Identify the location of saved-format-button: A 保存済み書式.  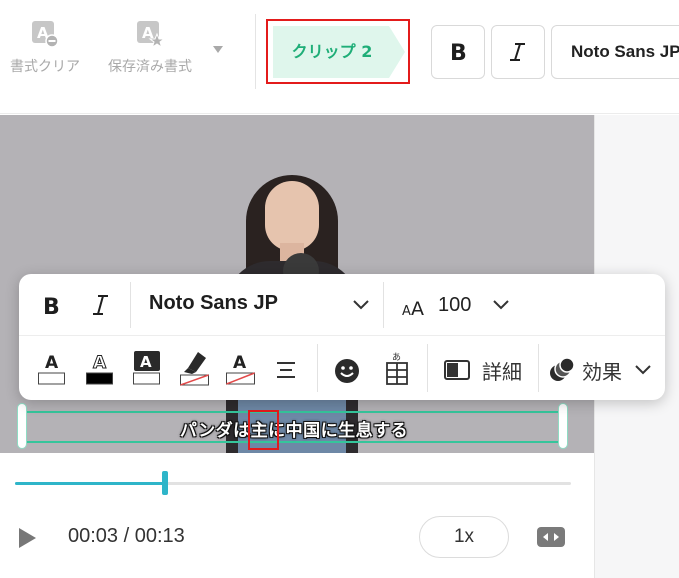
(150, 47).